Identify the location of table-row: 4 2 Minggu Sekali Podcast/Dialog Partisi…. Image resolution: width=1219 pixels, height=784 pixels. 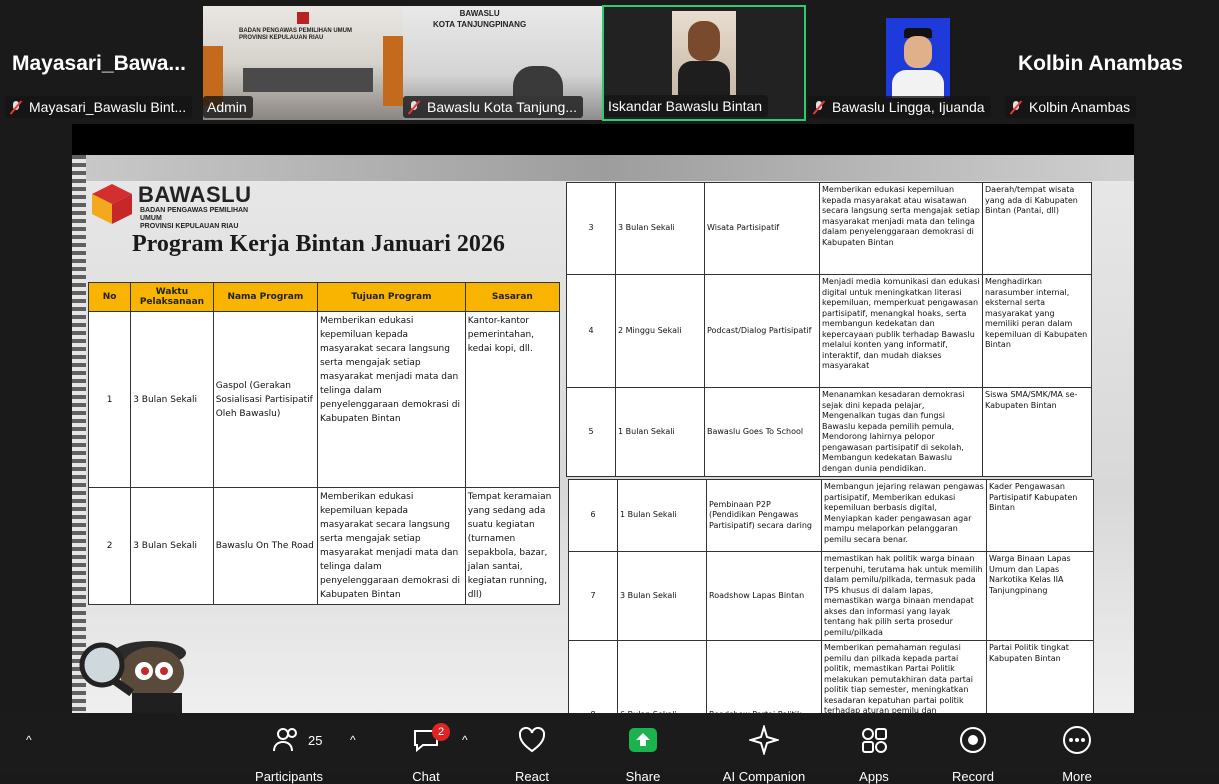
(829, 331).